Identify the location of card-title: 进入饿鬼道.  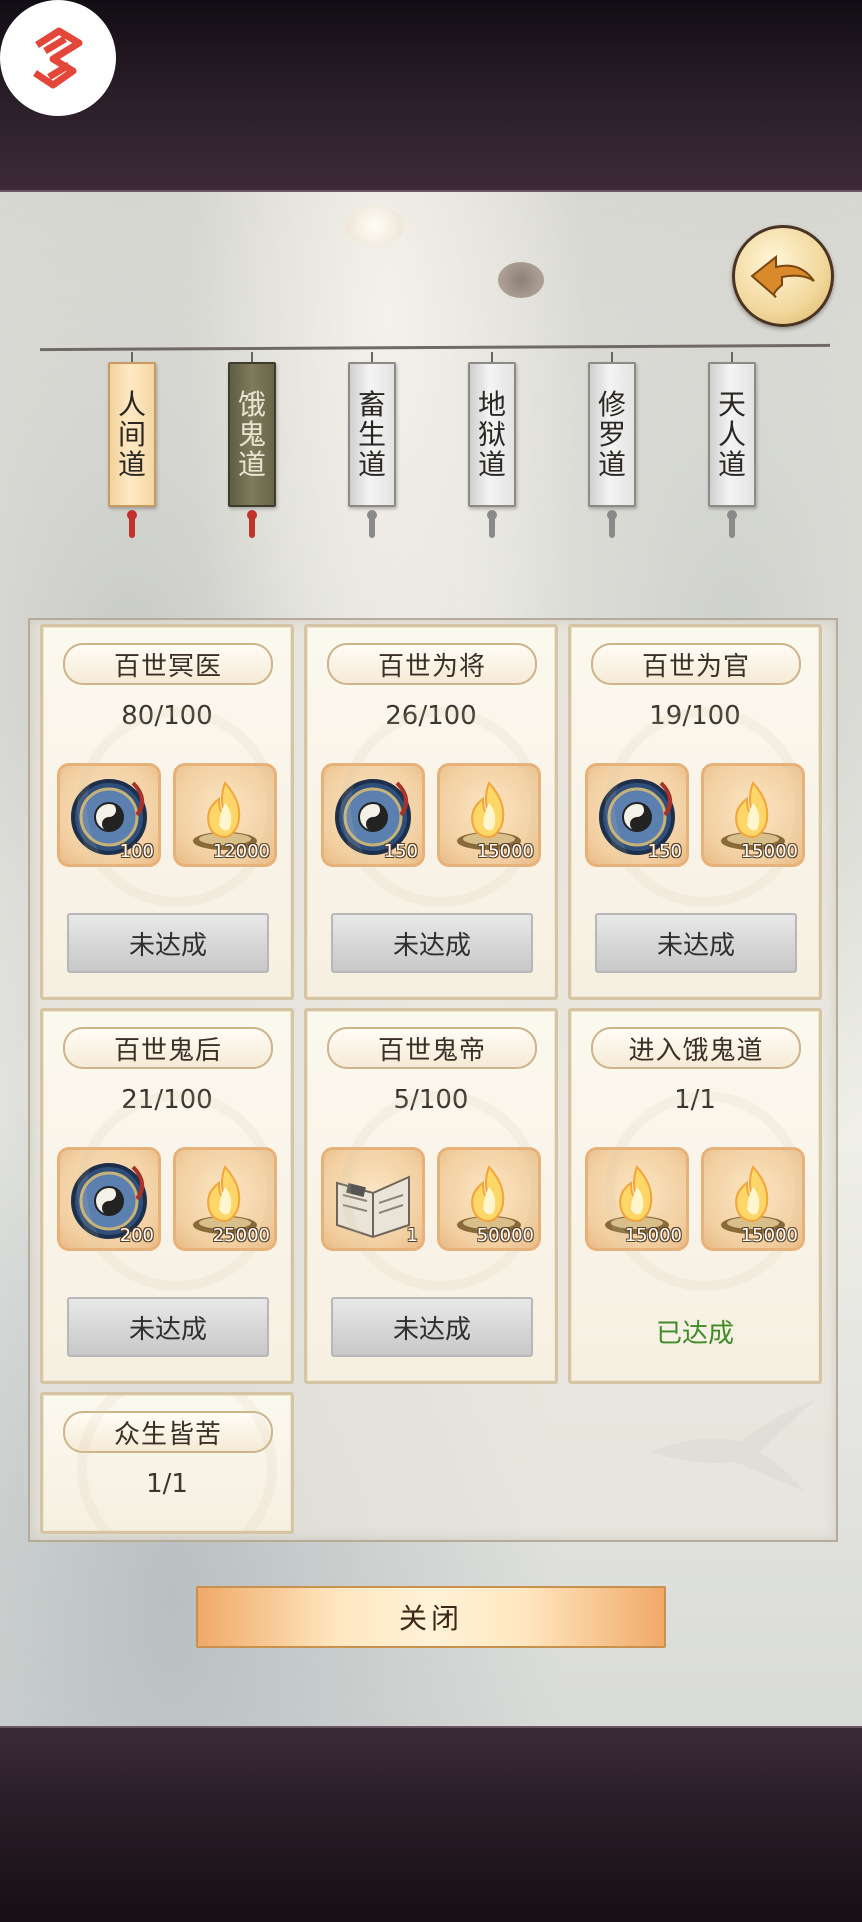
(696, 1048).